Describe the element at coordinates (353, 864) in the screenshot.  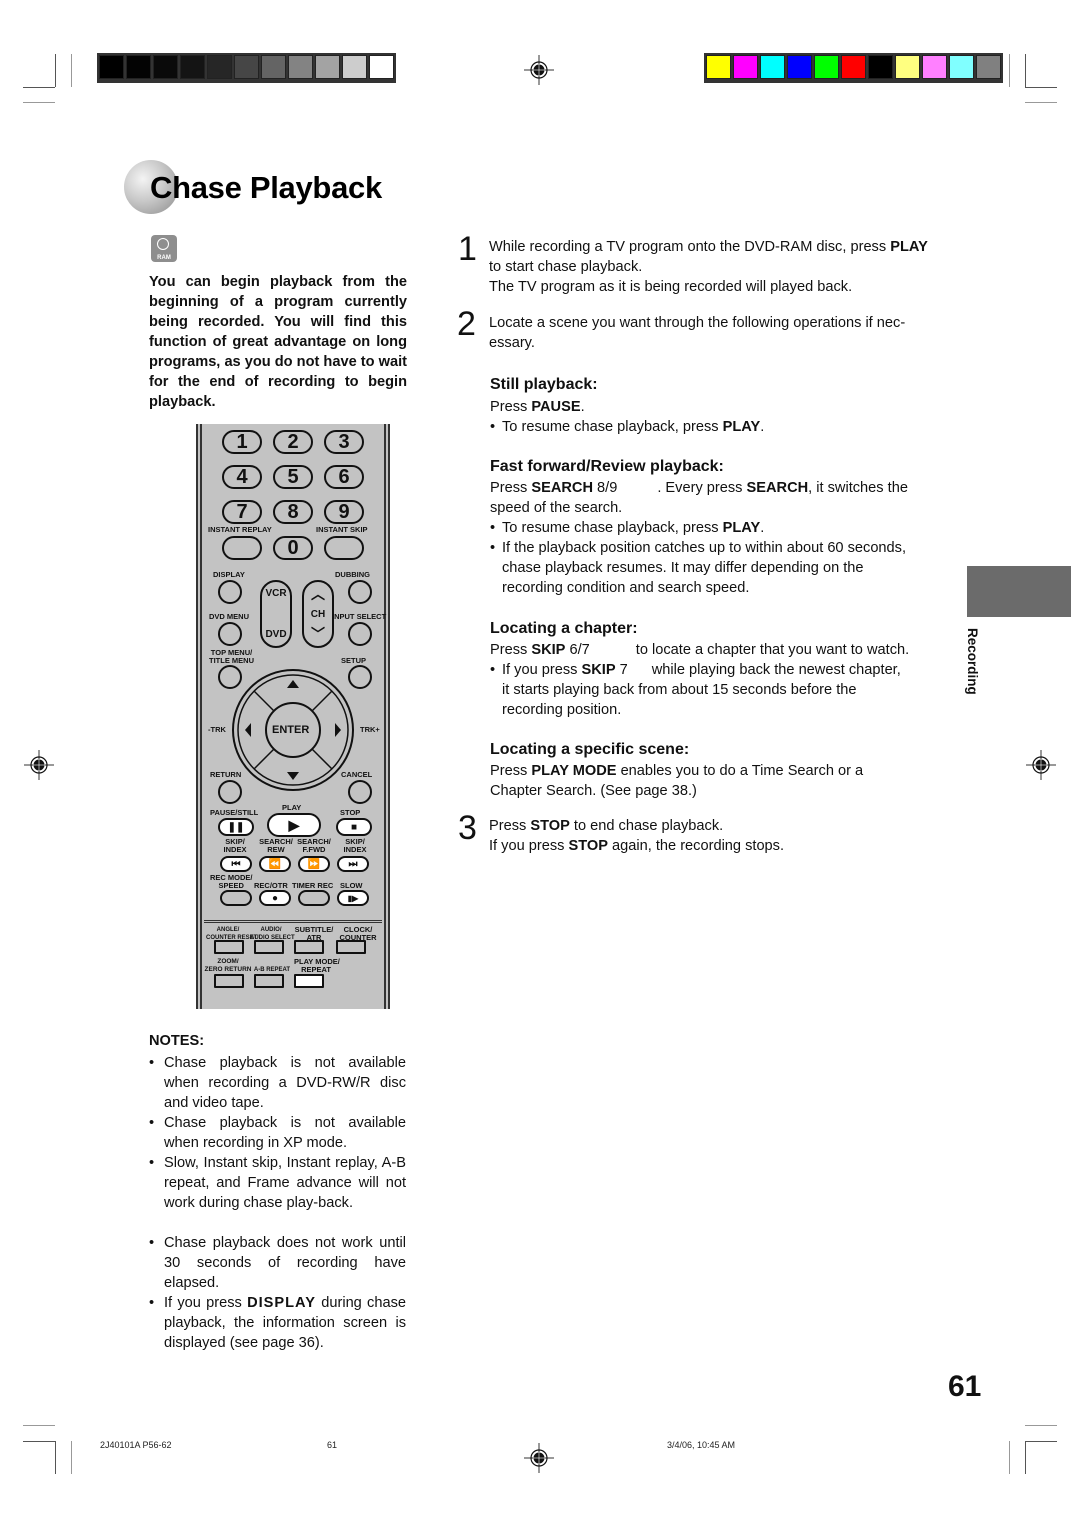
I see `skip-next-button: ⏭` at that location.